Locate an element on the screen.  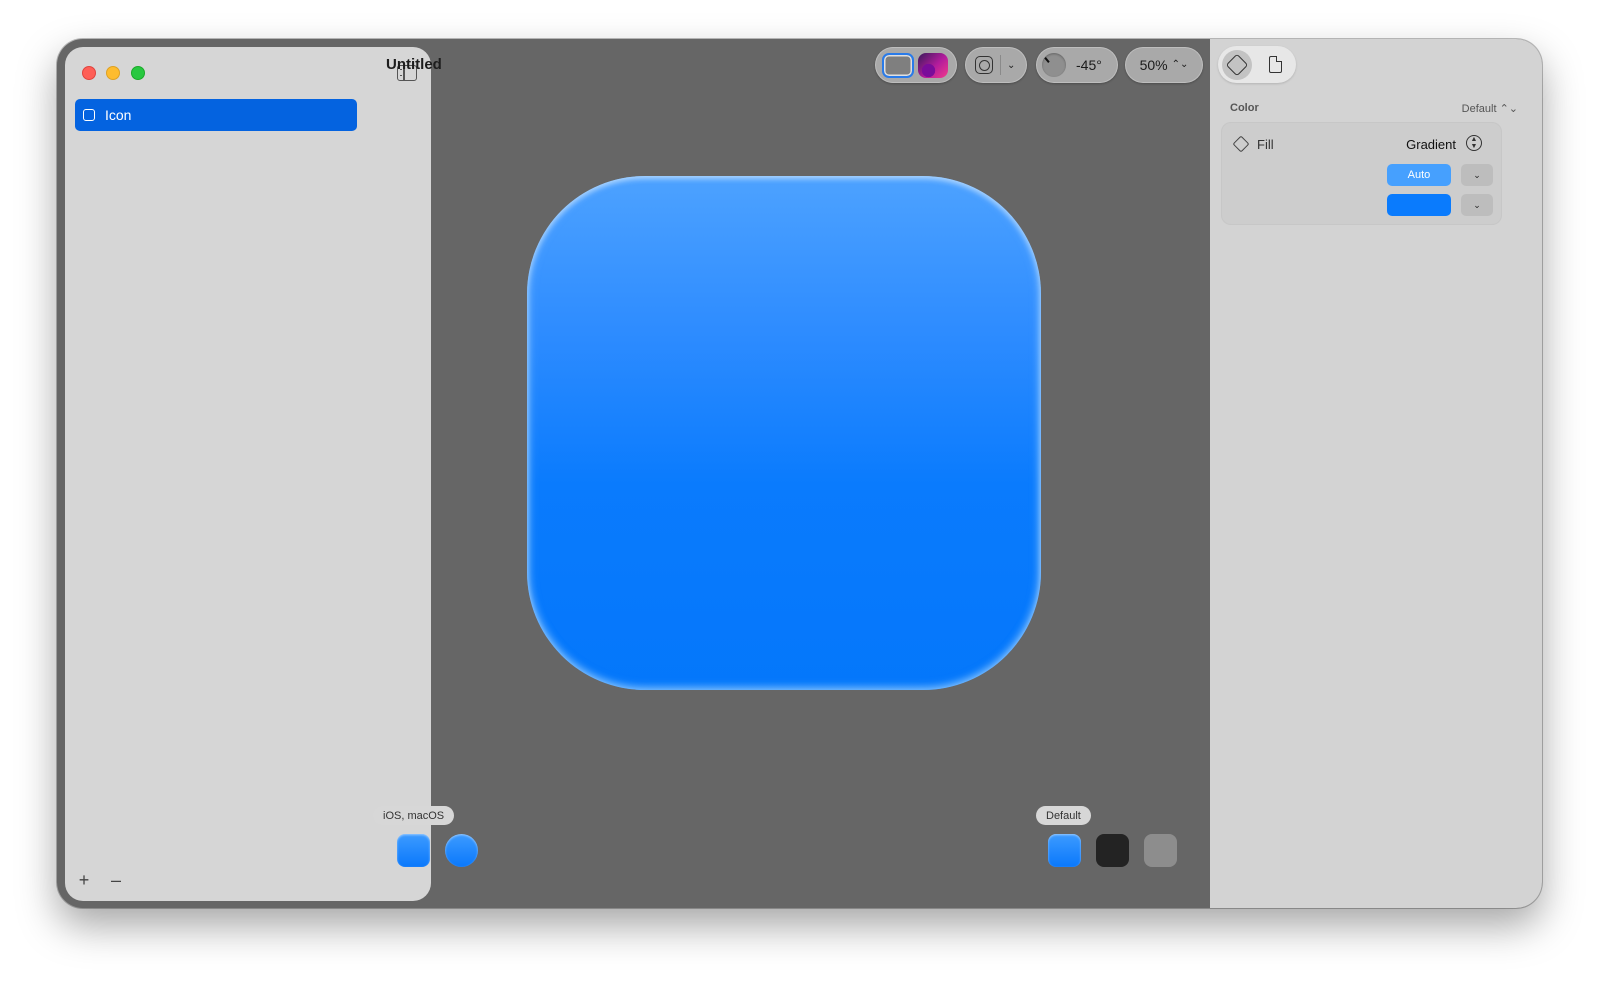
inspector-tabs is located at coordinates (1257, 64).